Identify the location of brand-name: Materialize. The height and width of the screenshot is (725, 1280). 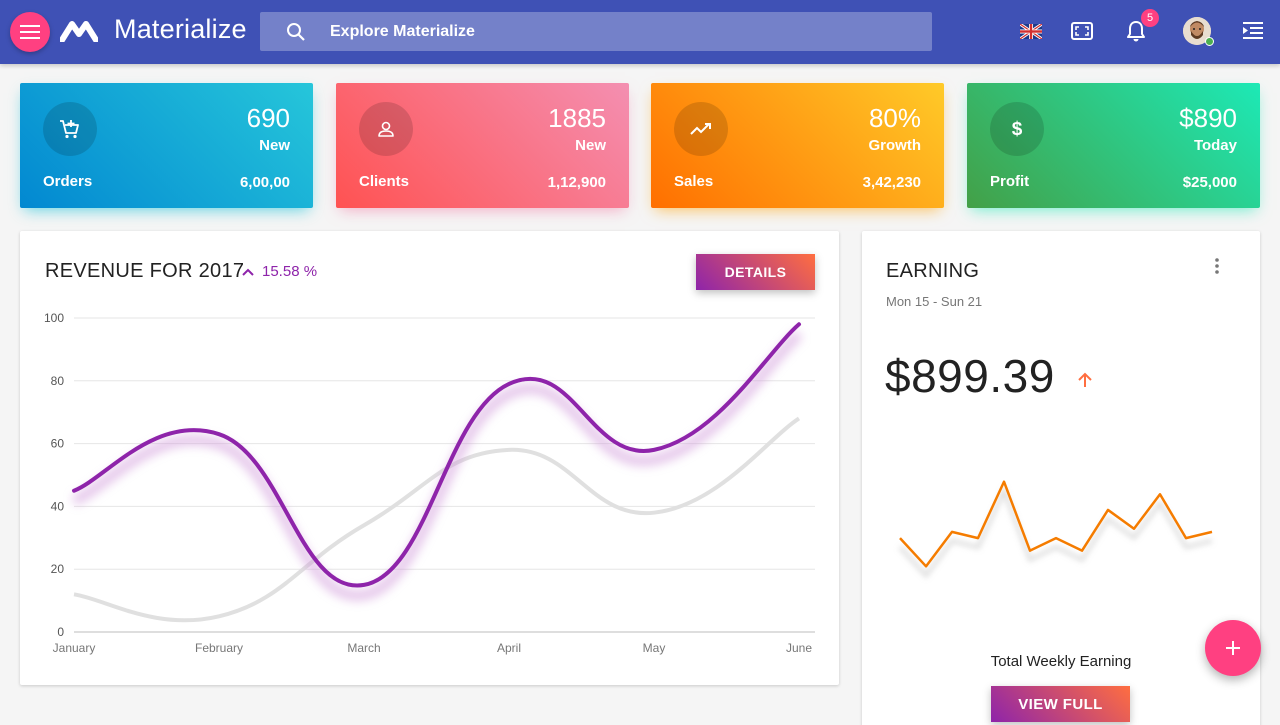
(180, 29).